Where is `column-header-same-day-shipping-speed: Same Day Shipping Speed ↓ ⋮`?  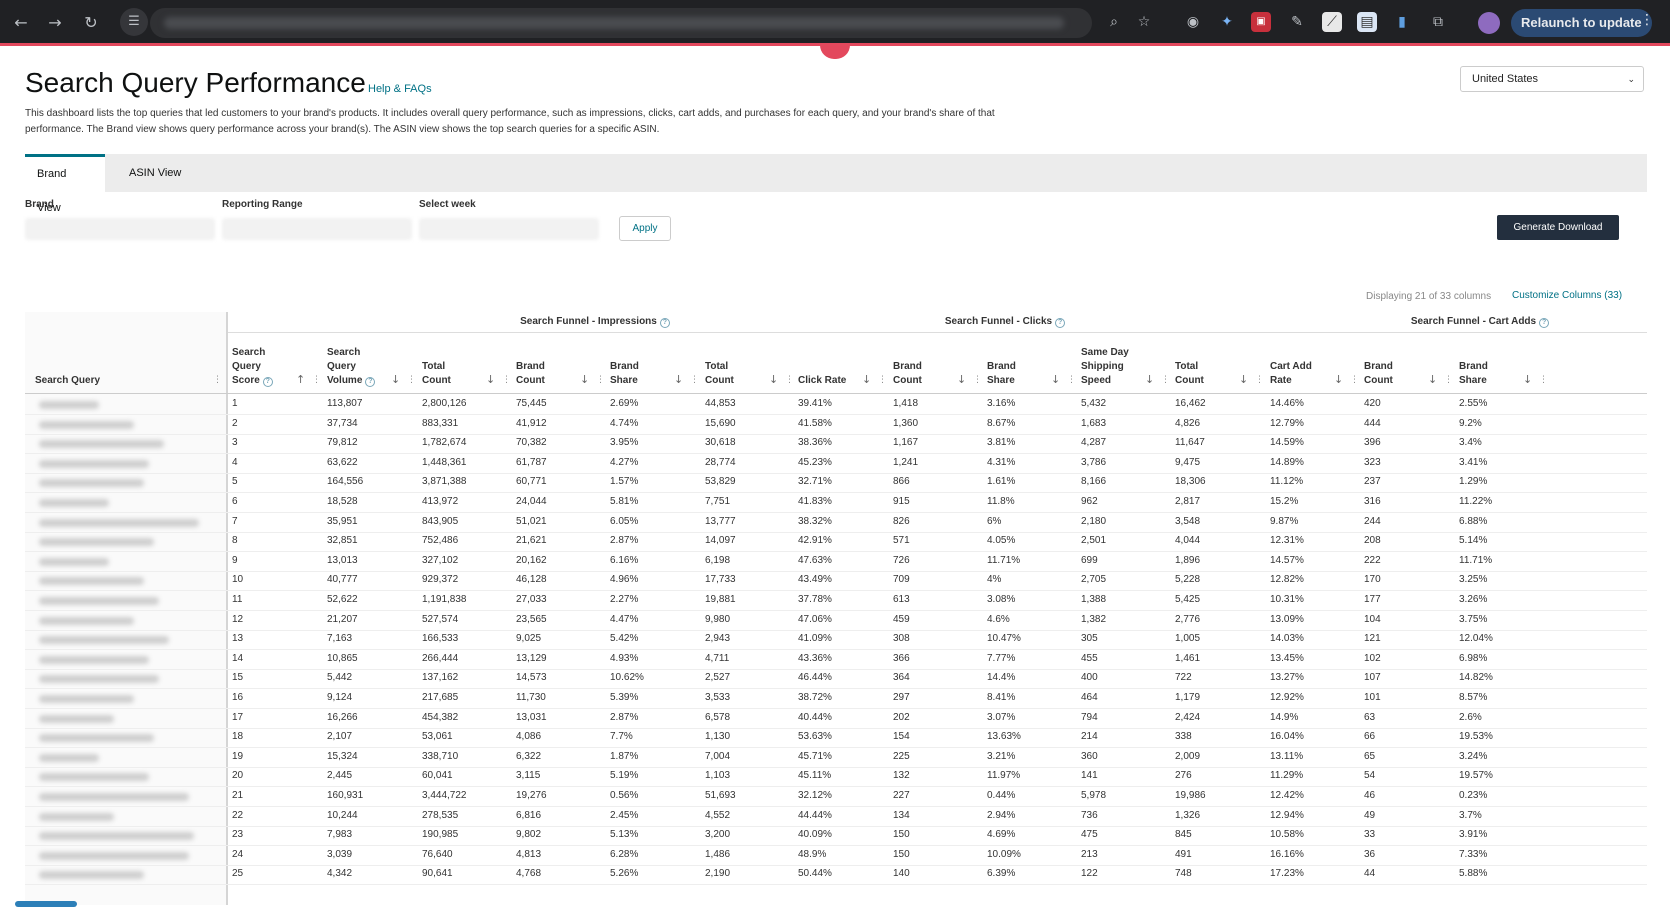
column-header-same-day-shipping-speed: Same Day Shipping Speed ↓ ⋮ is located at coordinates (1126, 364).